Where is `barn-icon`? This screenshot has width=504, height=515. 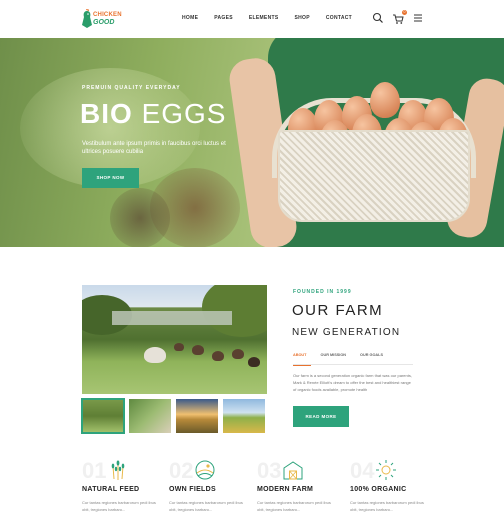 barn-icon is located at coordinates (293, 470).